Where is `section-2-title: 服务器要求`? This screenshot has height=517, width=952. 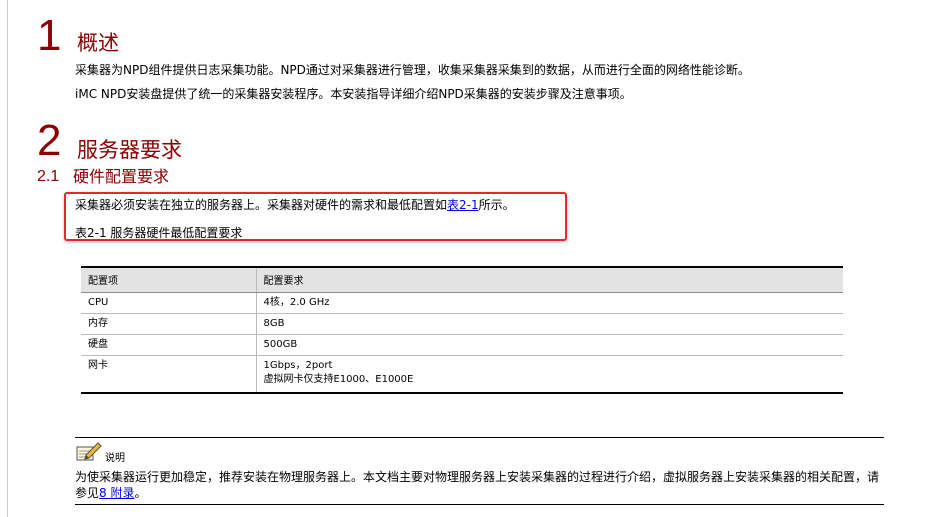
section-2-title: 服务器要求 is located at coordinates (129, 150).